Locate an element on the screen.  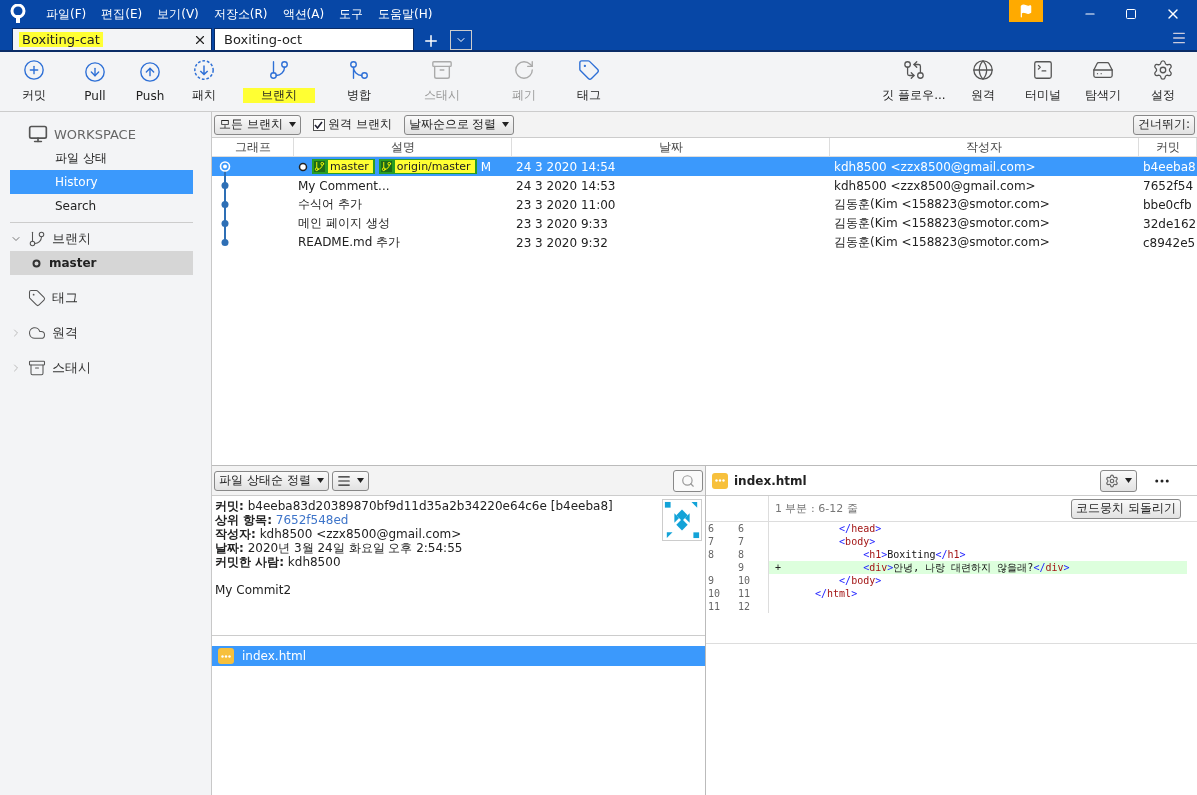
toolbar-button: 터미널 is located at coordinates (1043, 81).